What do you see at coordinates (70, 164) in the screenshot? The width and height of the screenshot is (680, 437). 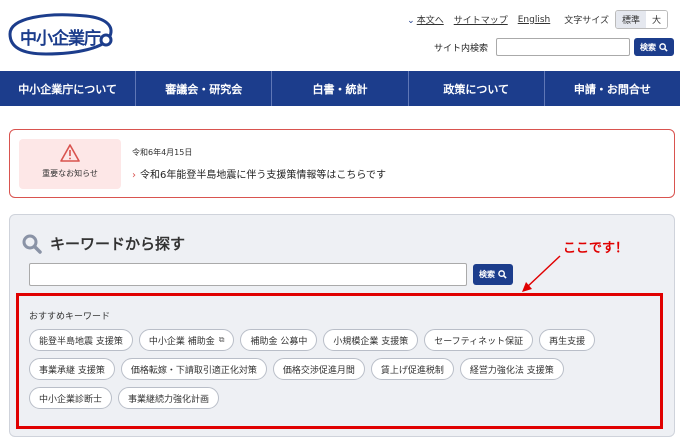 I see `notice-badge: 重要なお知らせ` at bounding box center [70, 164].